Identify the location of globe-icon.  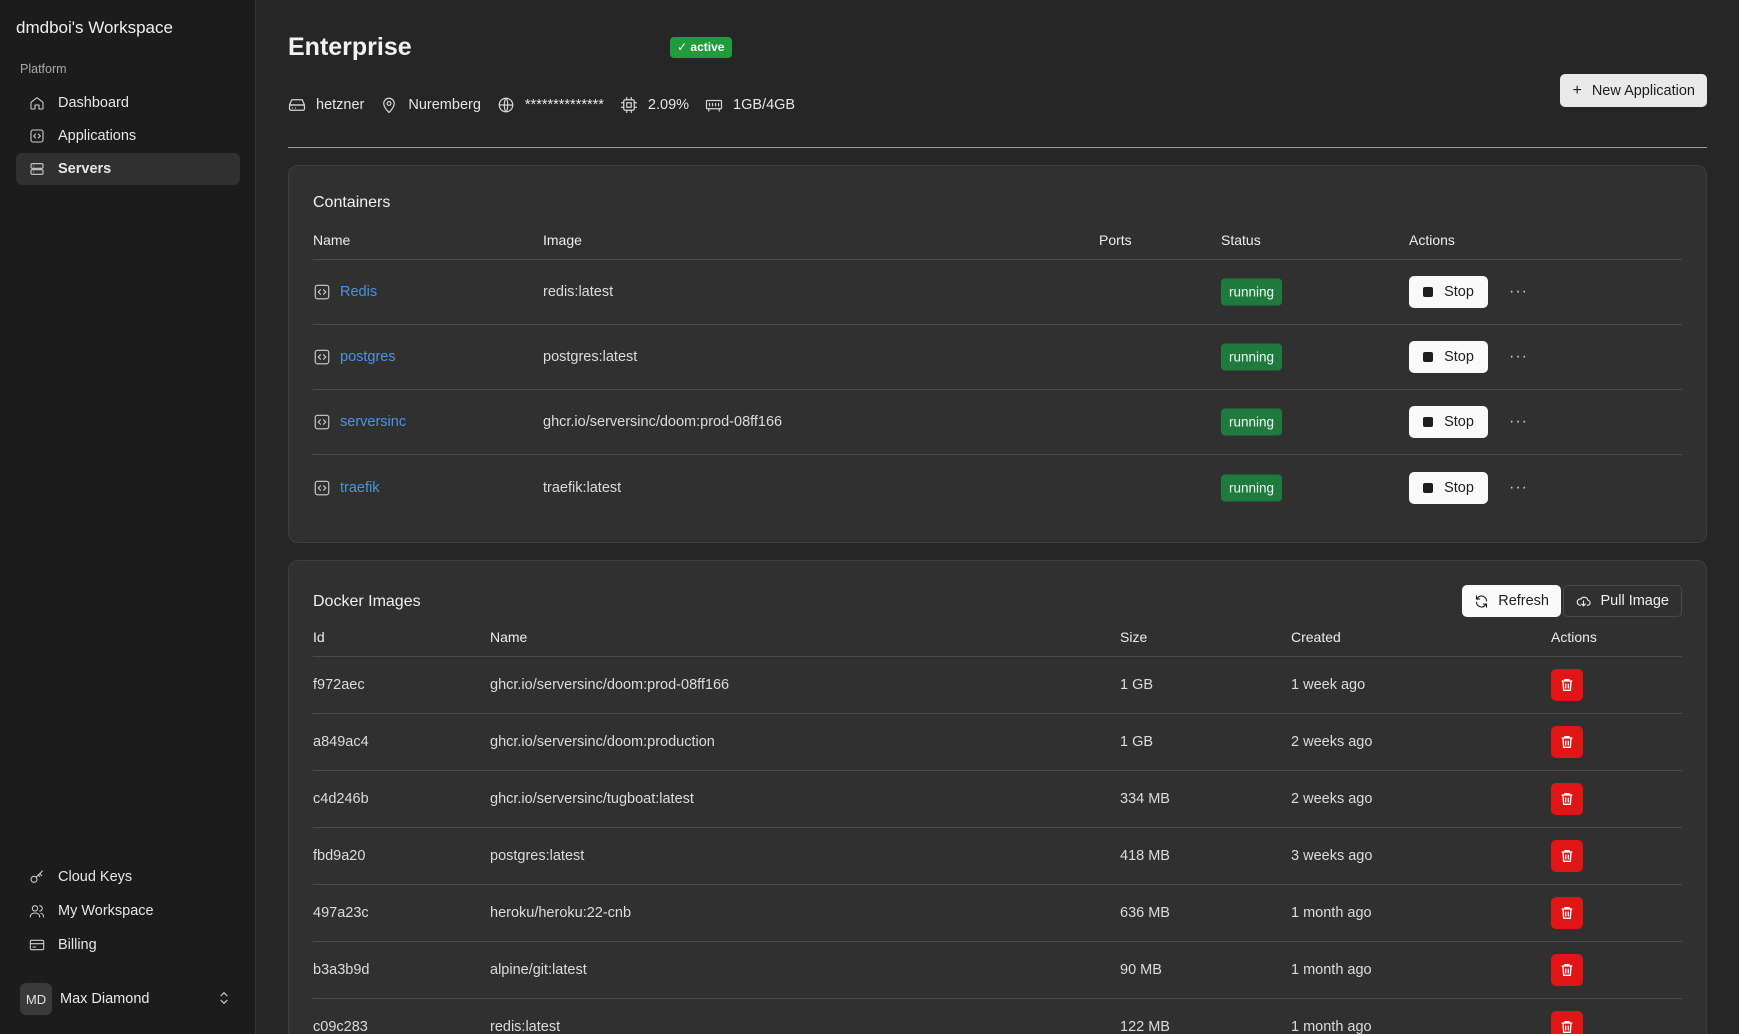
(506, 105).